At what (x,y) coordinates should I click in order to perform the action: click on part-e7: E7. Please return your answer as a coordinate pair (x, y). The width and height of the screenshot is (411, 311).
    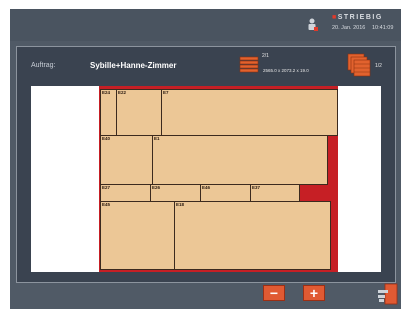
    Looking at the image, I should click on (249, 112).